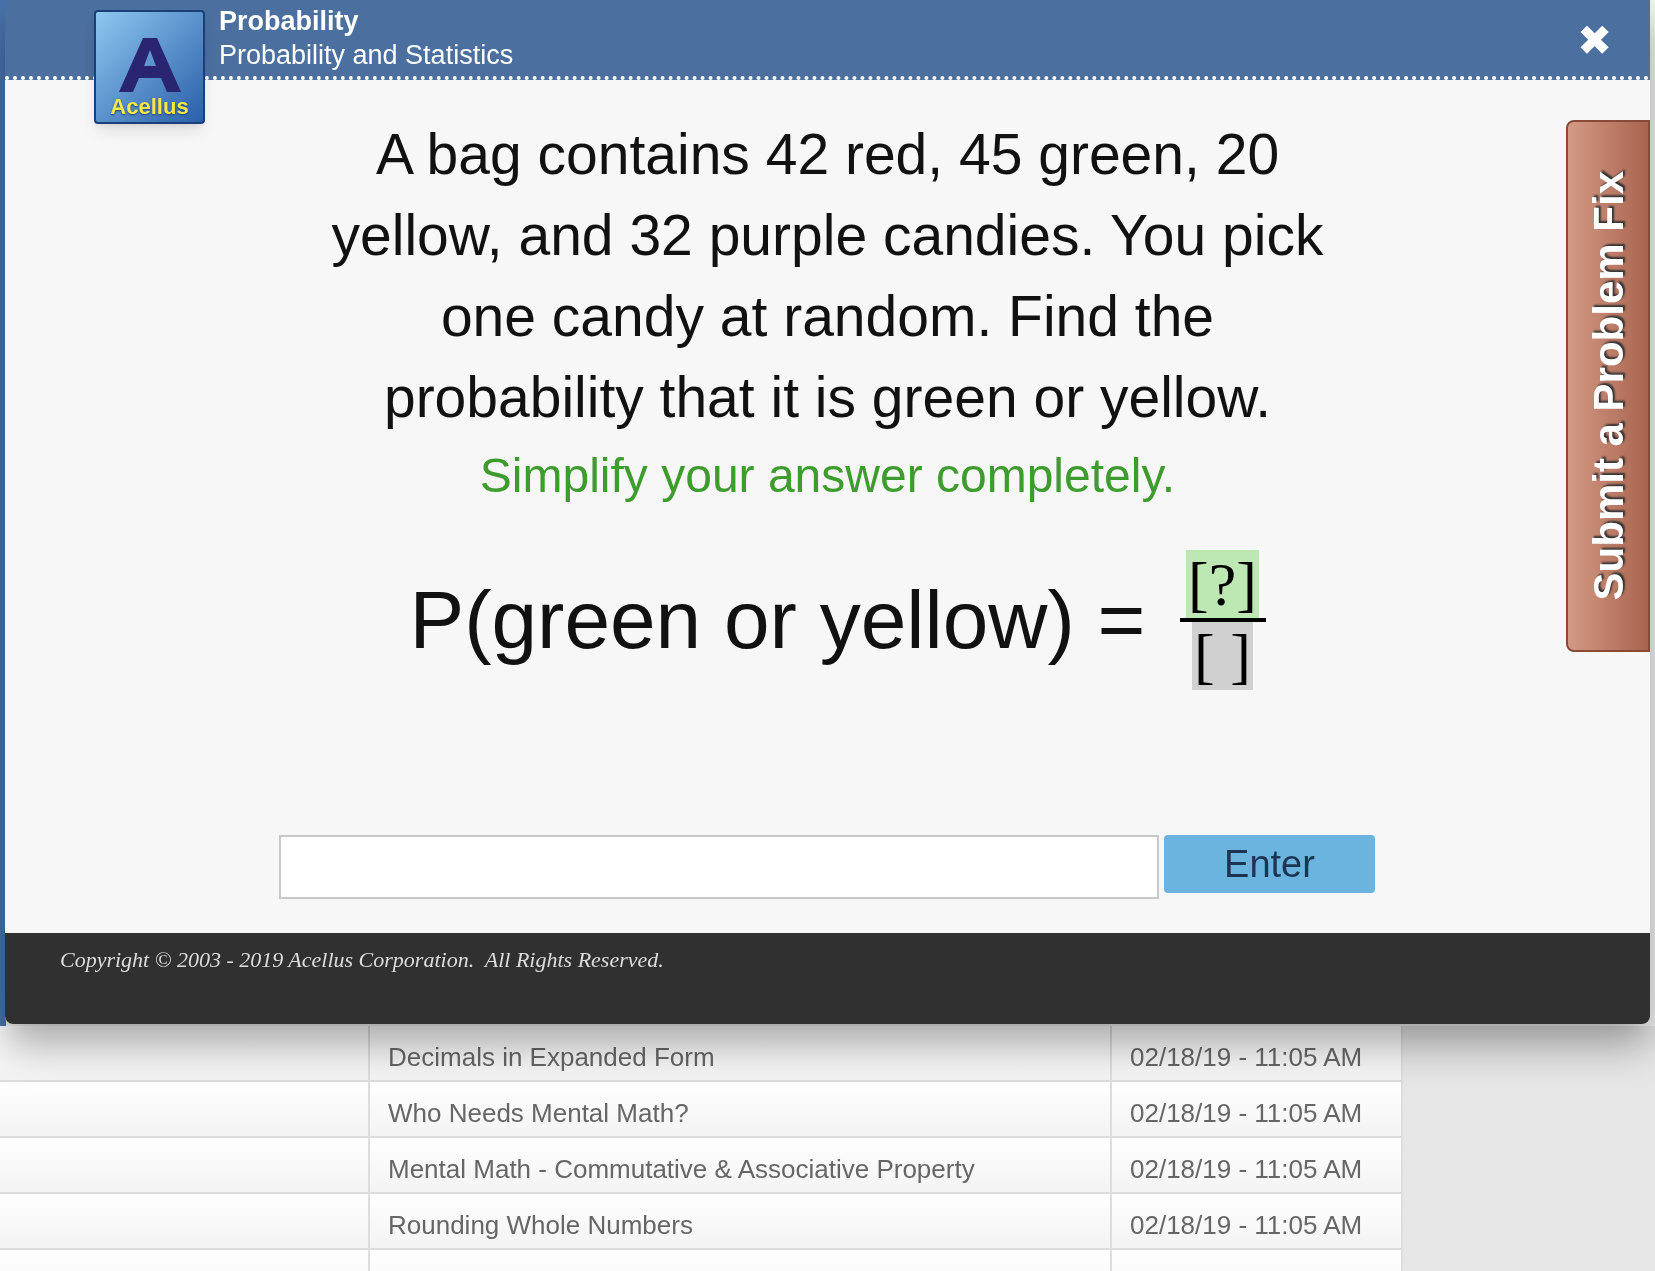 Image resolution: width=1655 pixels, height=1271 pixels. What do you see at coordinates (827, 276) in the screenshot?
I see `question-text: A bag contains 42 red, 45 green, 20 yellow, and 32 purple candies. You pick one candy at random. Find the probability that it is green or yellow.` at bounding box center [827, 276].